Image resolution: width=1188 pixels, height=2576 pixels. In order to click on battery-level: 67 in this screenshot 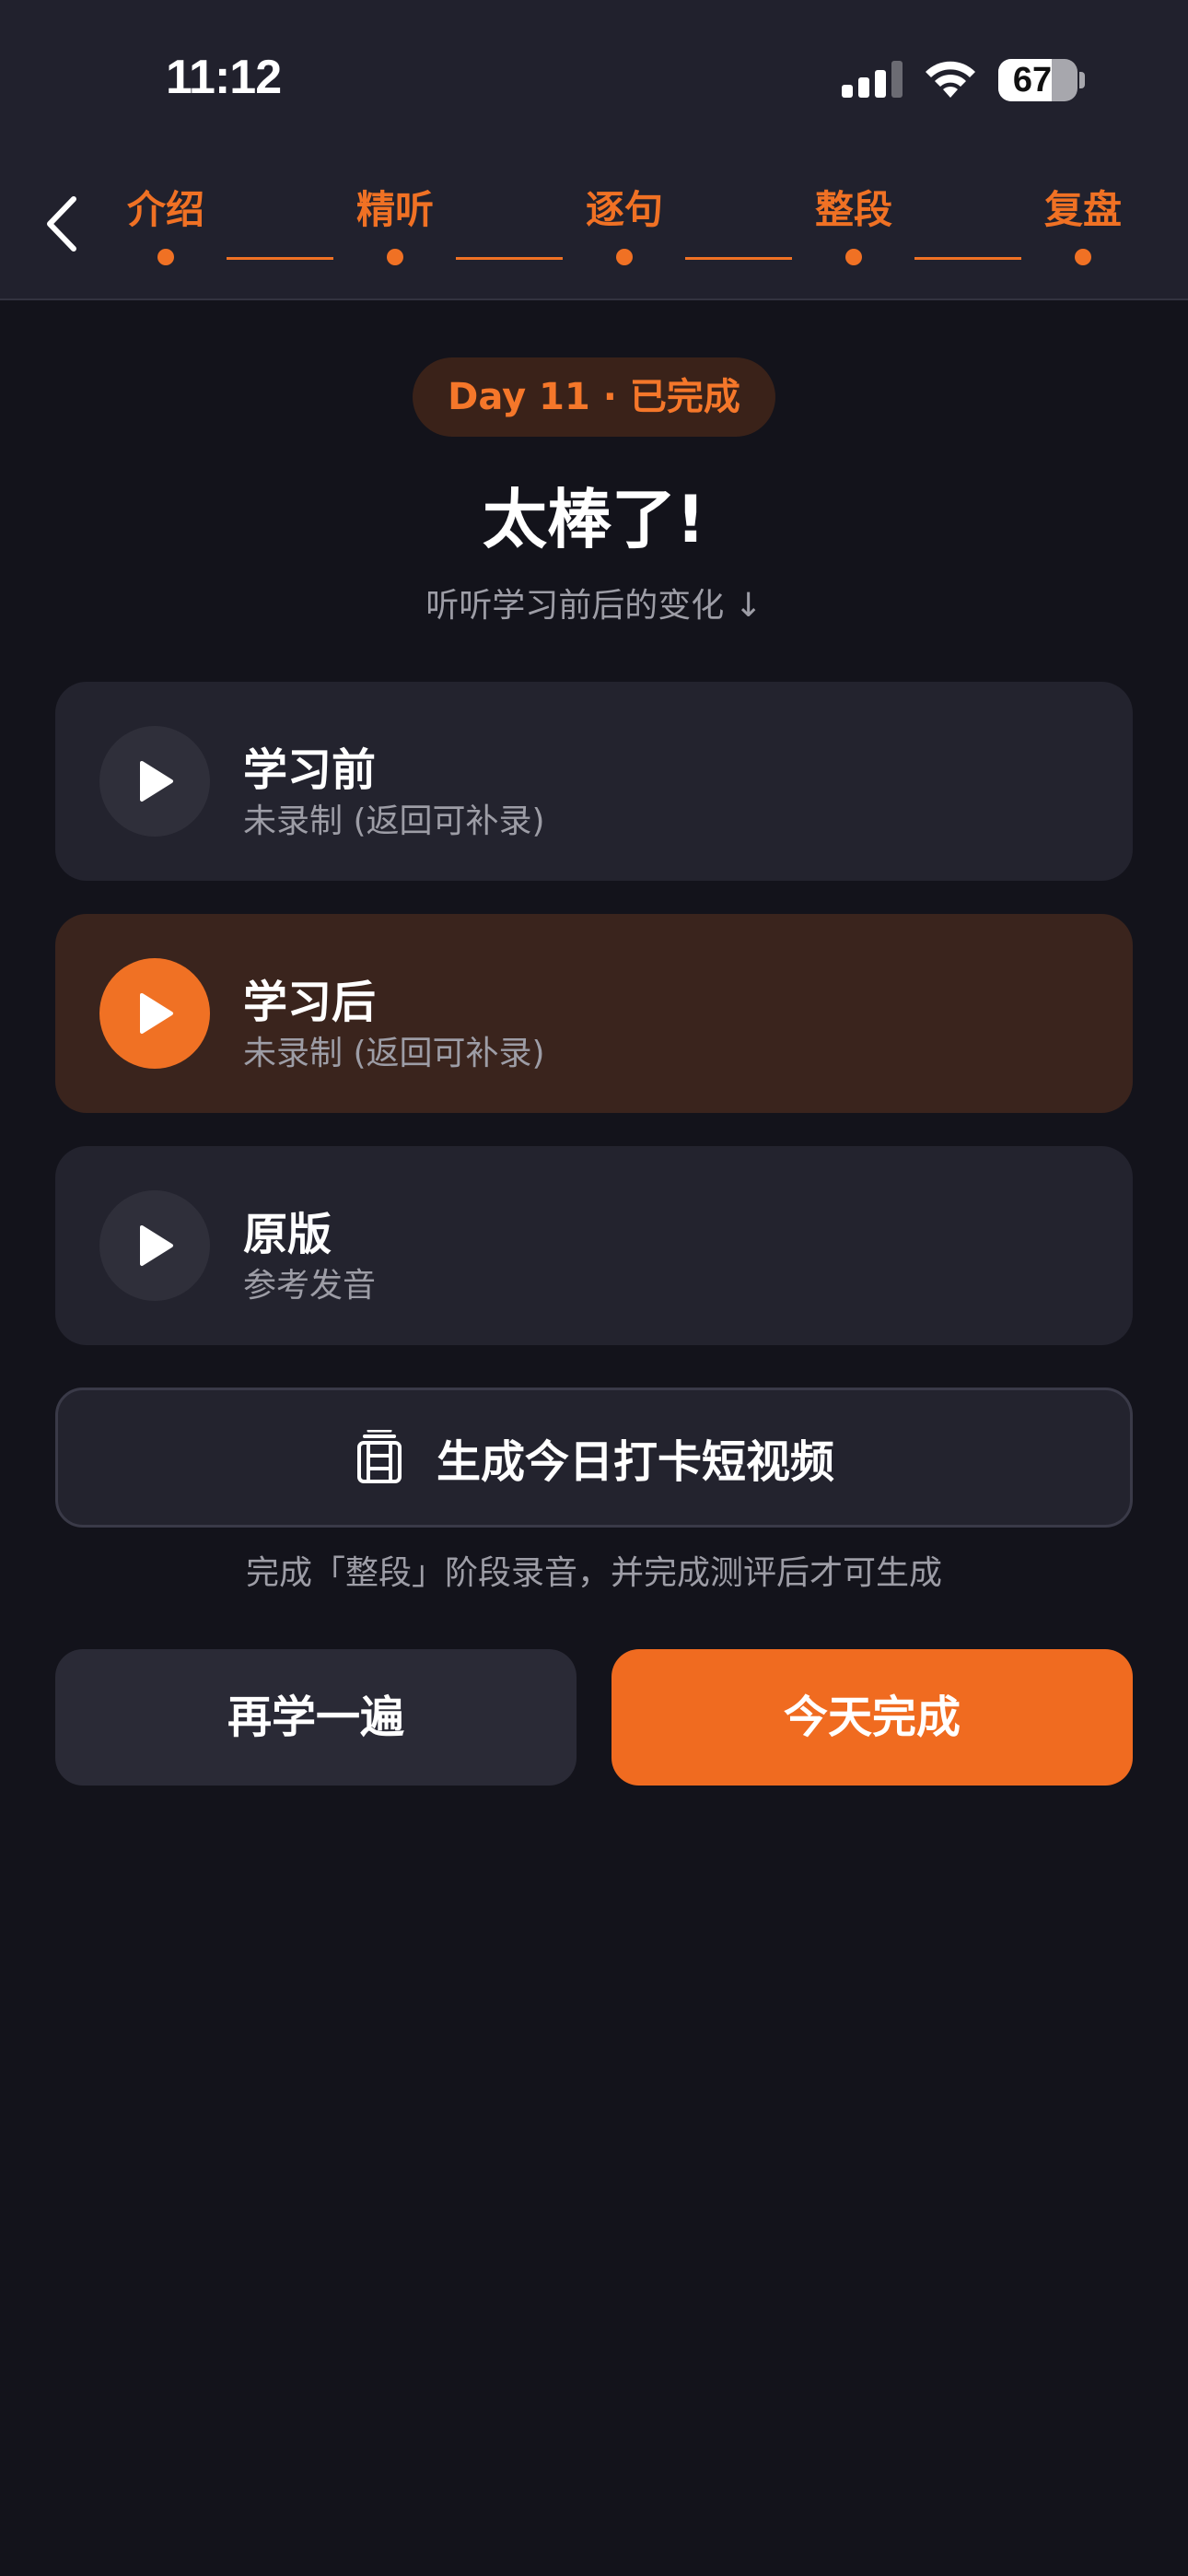, I will do `click(1032, 80)`.